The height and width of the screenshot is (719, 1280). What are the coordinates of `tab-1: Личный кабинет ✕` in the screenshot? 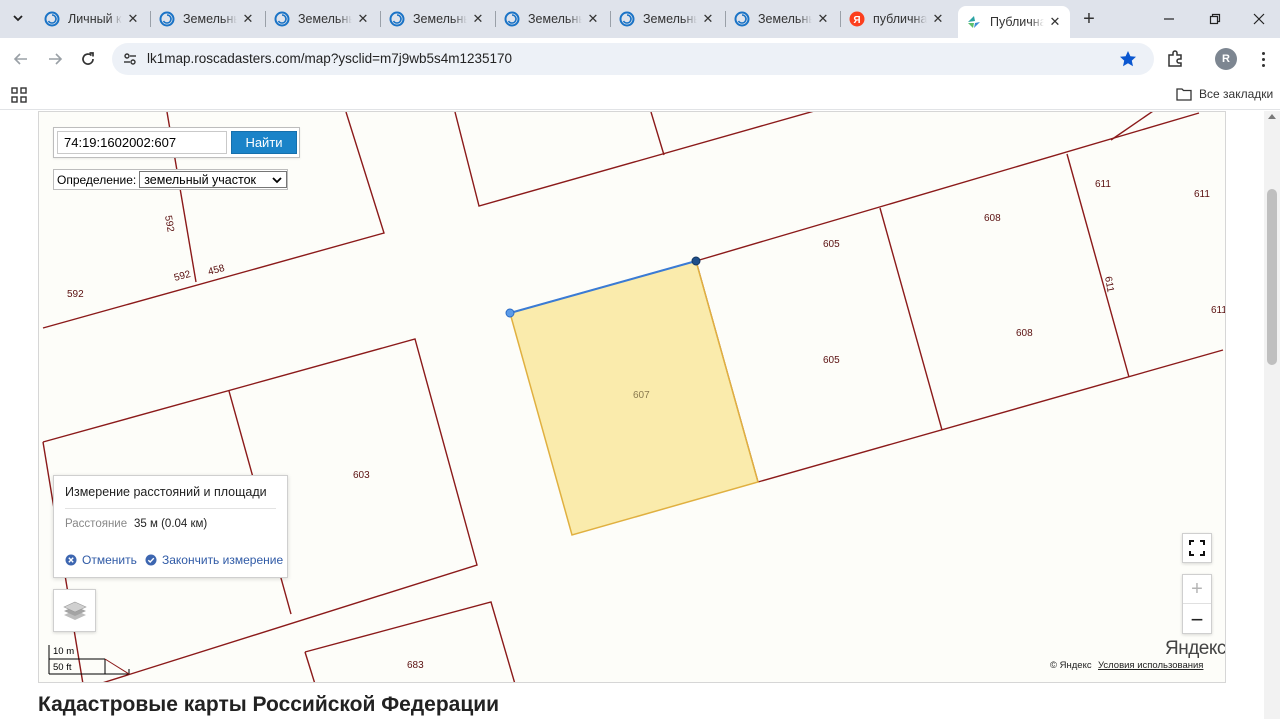 It's located at (92, 19).